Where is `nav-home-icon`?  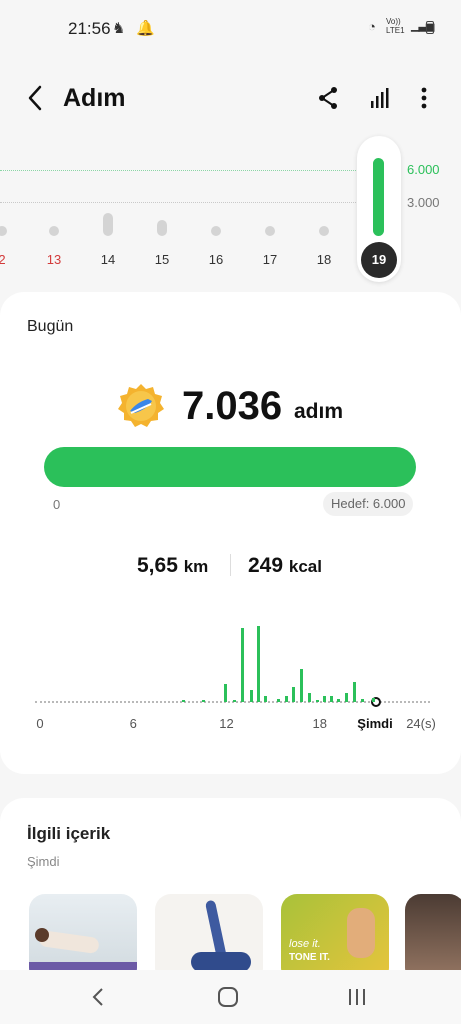 nav-home-icon is located at coordinates (228, 997).